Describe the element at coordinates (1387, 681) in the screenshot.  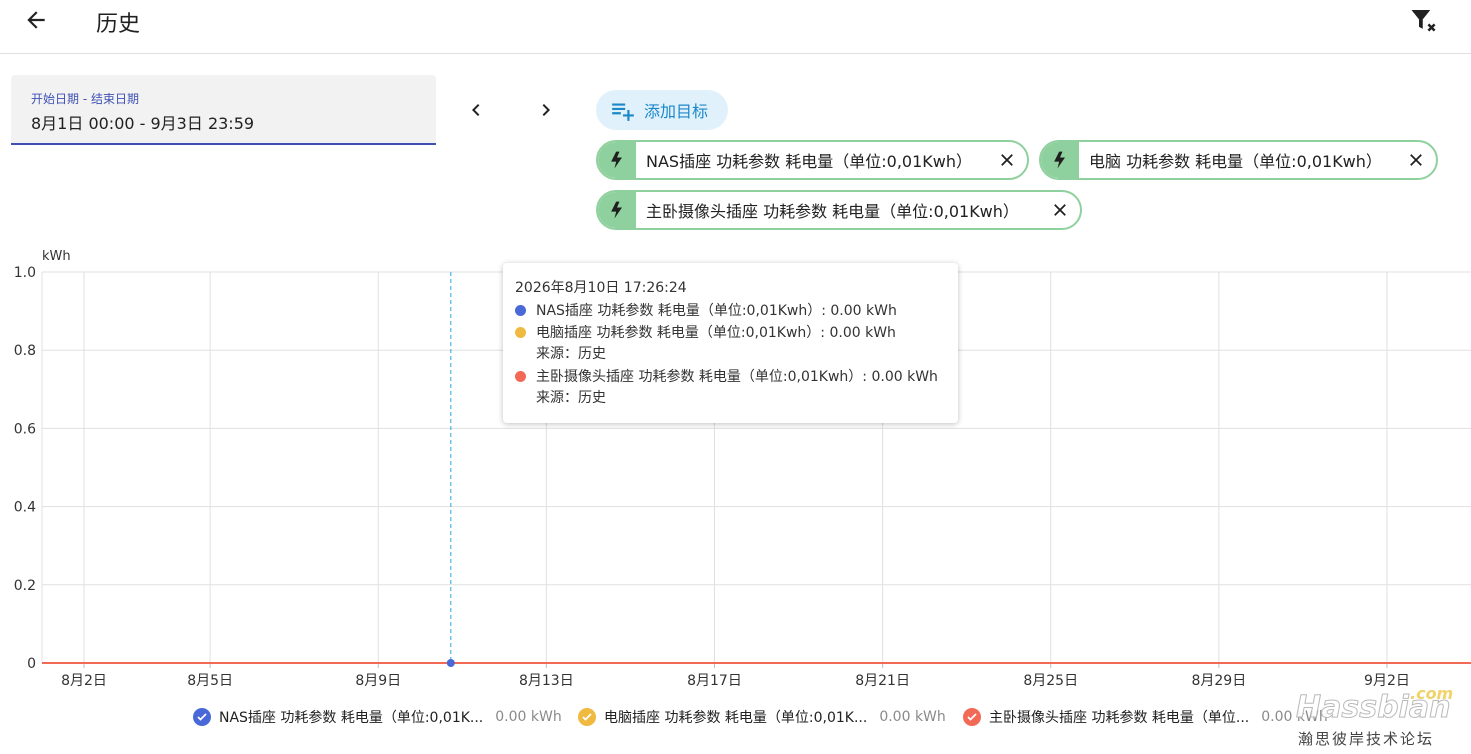
I see `x-tick-label: 9月2日` at that location.